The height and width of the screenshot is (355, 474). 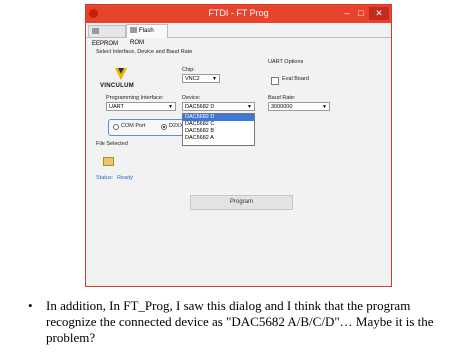 I want to click on com-port-label: COM Port, so click(x=133, y=126).